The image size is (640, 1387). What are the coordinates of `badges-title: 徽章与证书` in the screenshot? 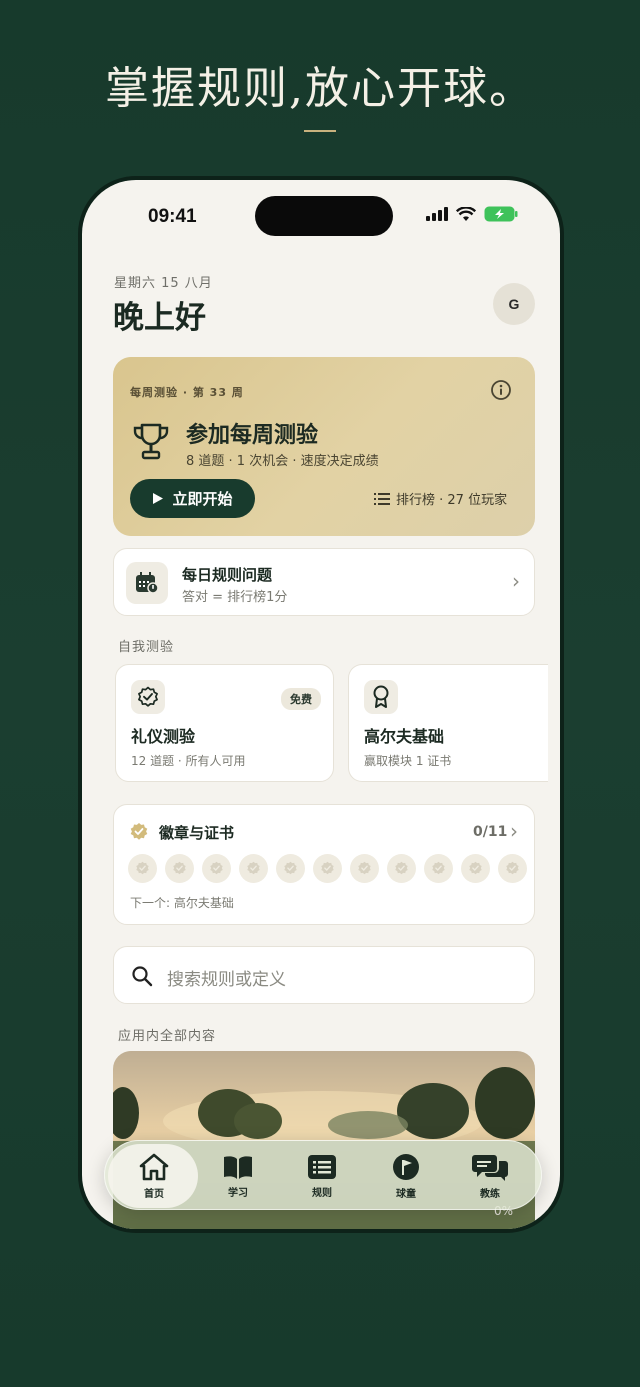 It's located at (197, 833).